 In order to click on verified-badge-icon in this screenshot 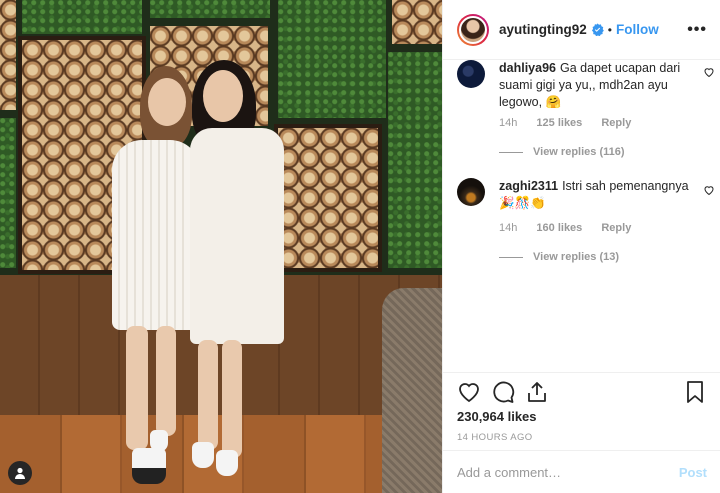, I will do `click(597, 29)`.